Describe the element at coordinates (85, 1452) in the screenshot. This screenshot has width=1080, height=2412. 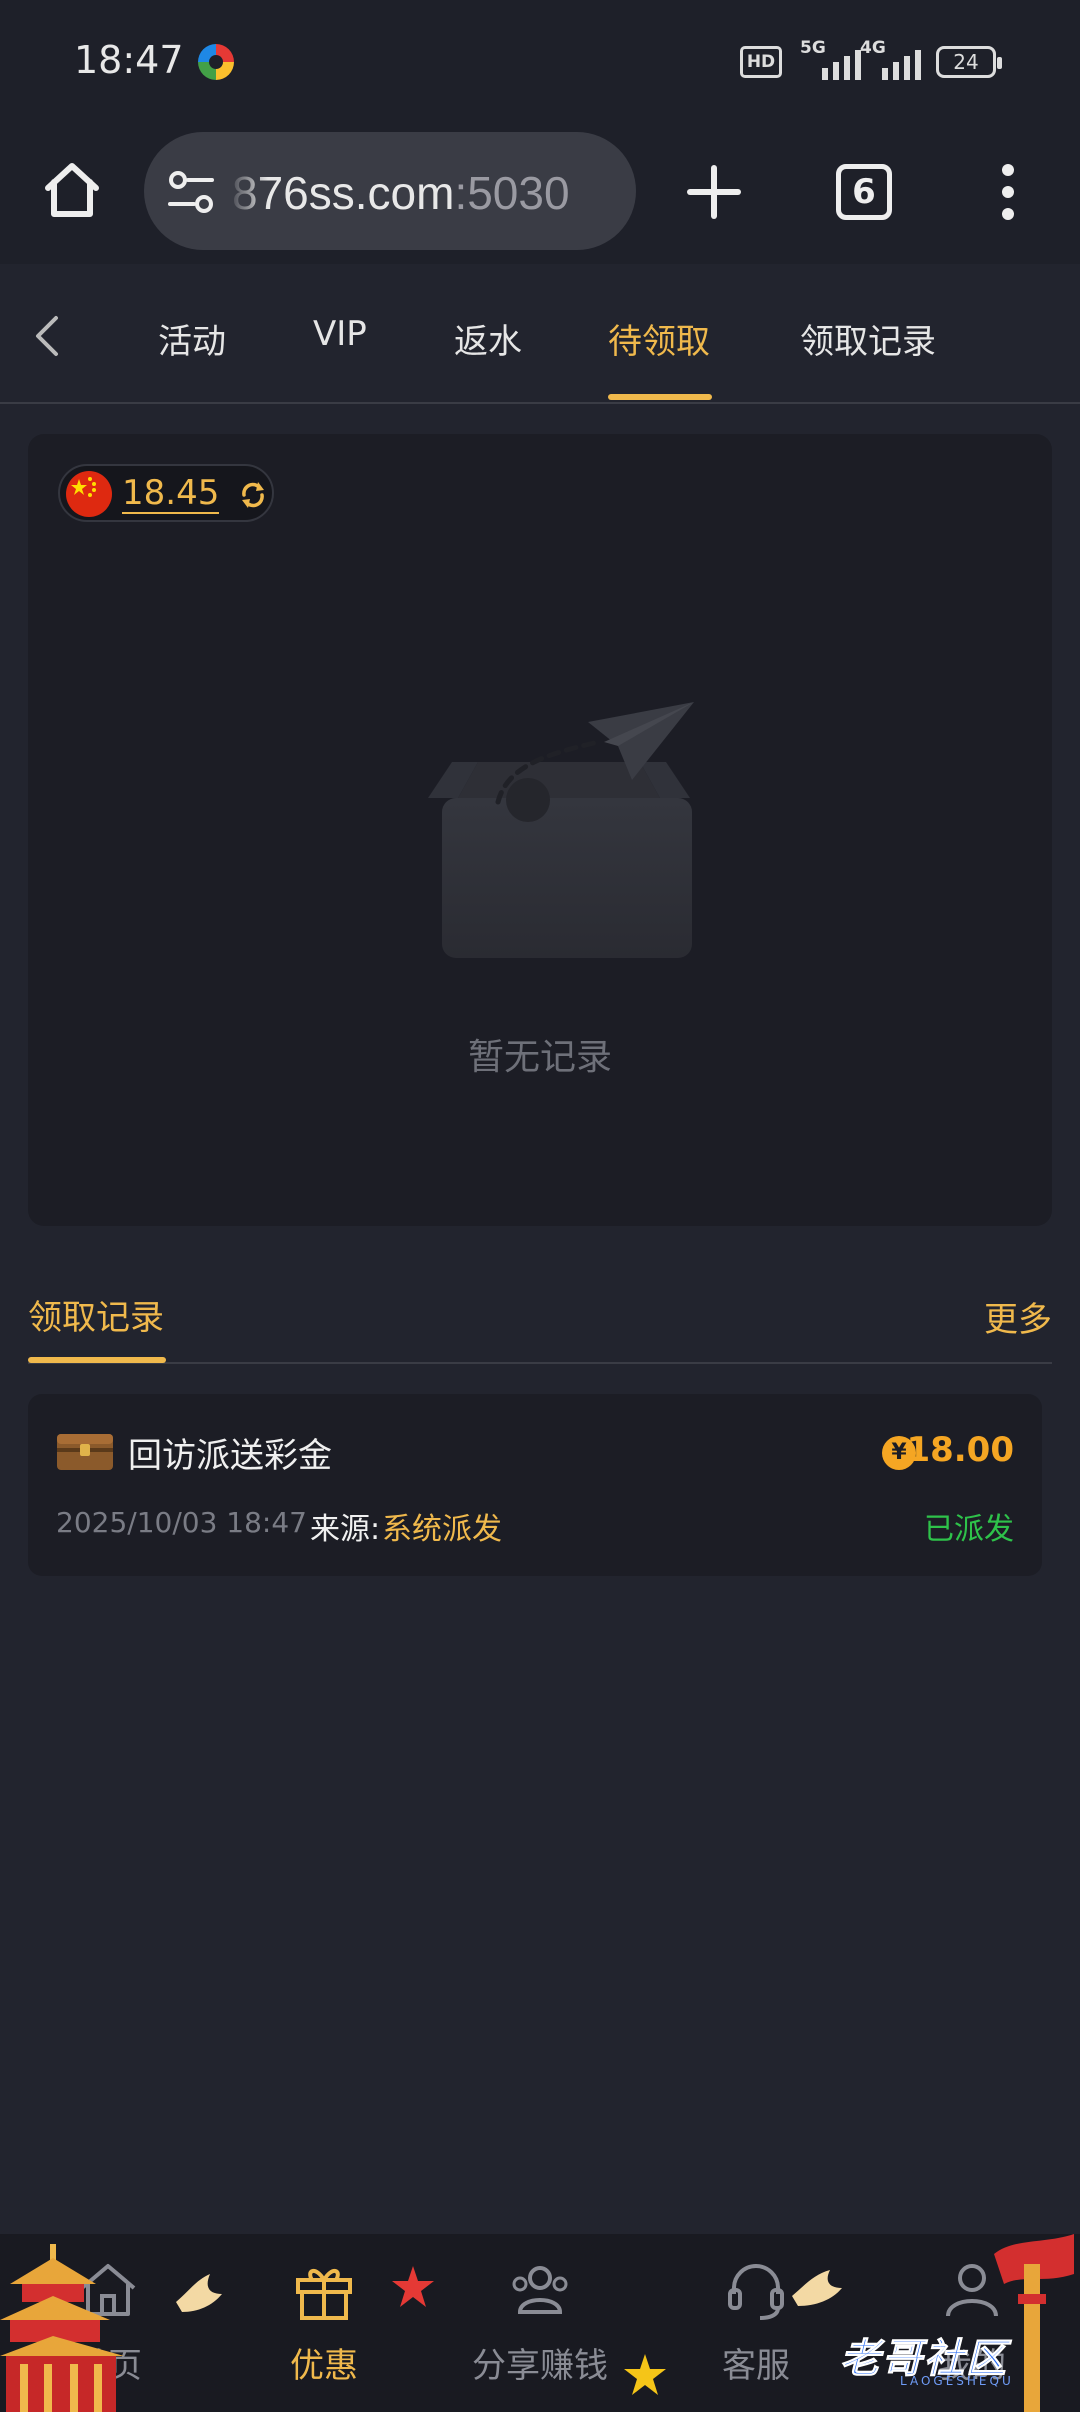
I see `treasure-chest-icon` at that location.